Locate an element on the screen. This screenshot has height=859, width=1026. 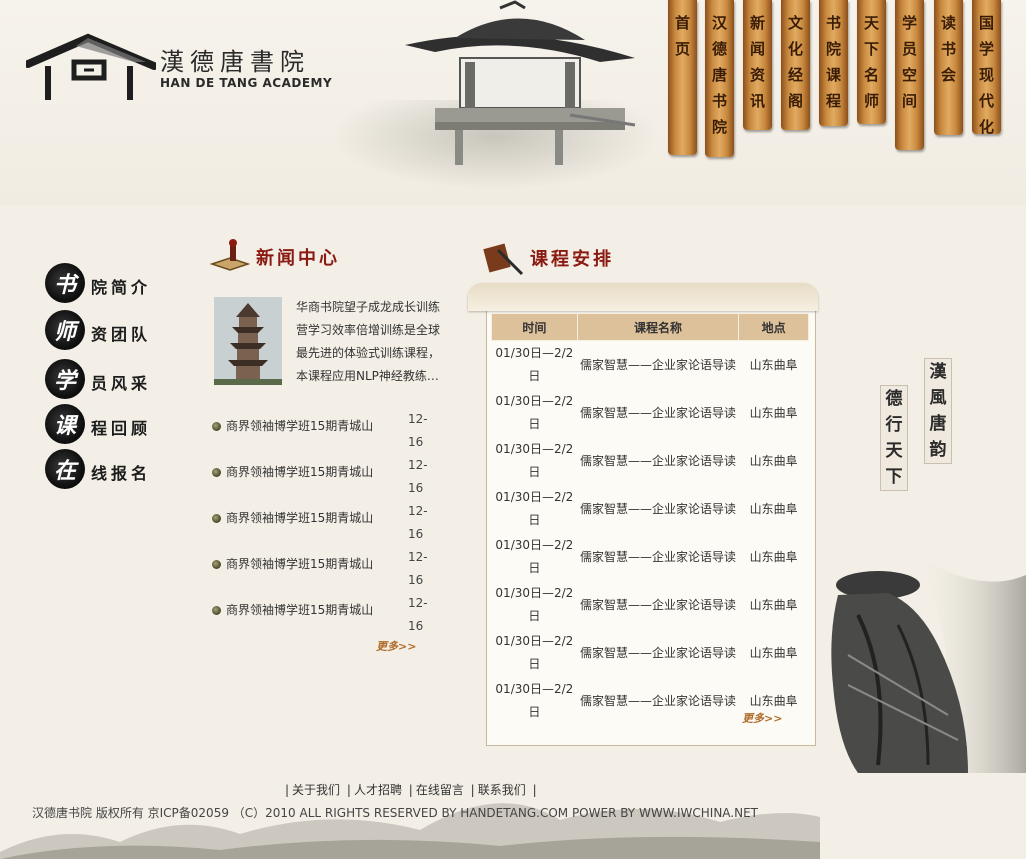
nav-item-teachers: 天下名师 is located at coordinates (871, 62).